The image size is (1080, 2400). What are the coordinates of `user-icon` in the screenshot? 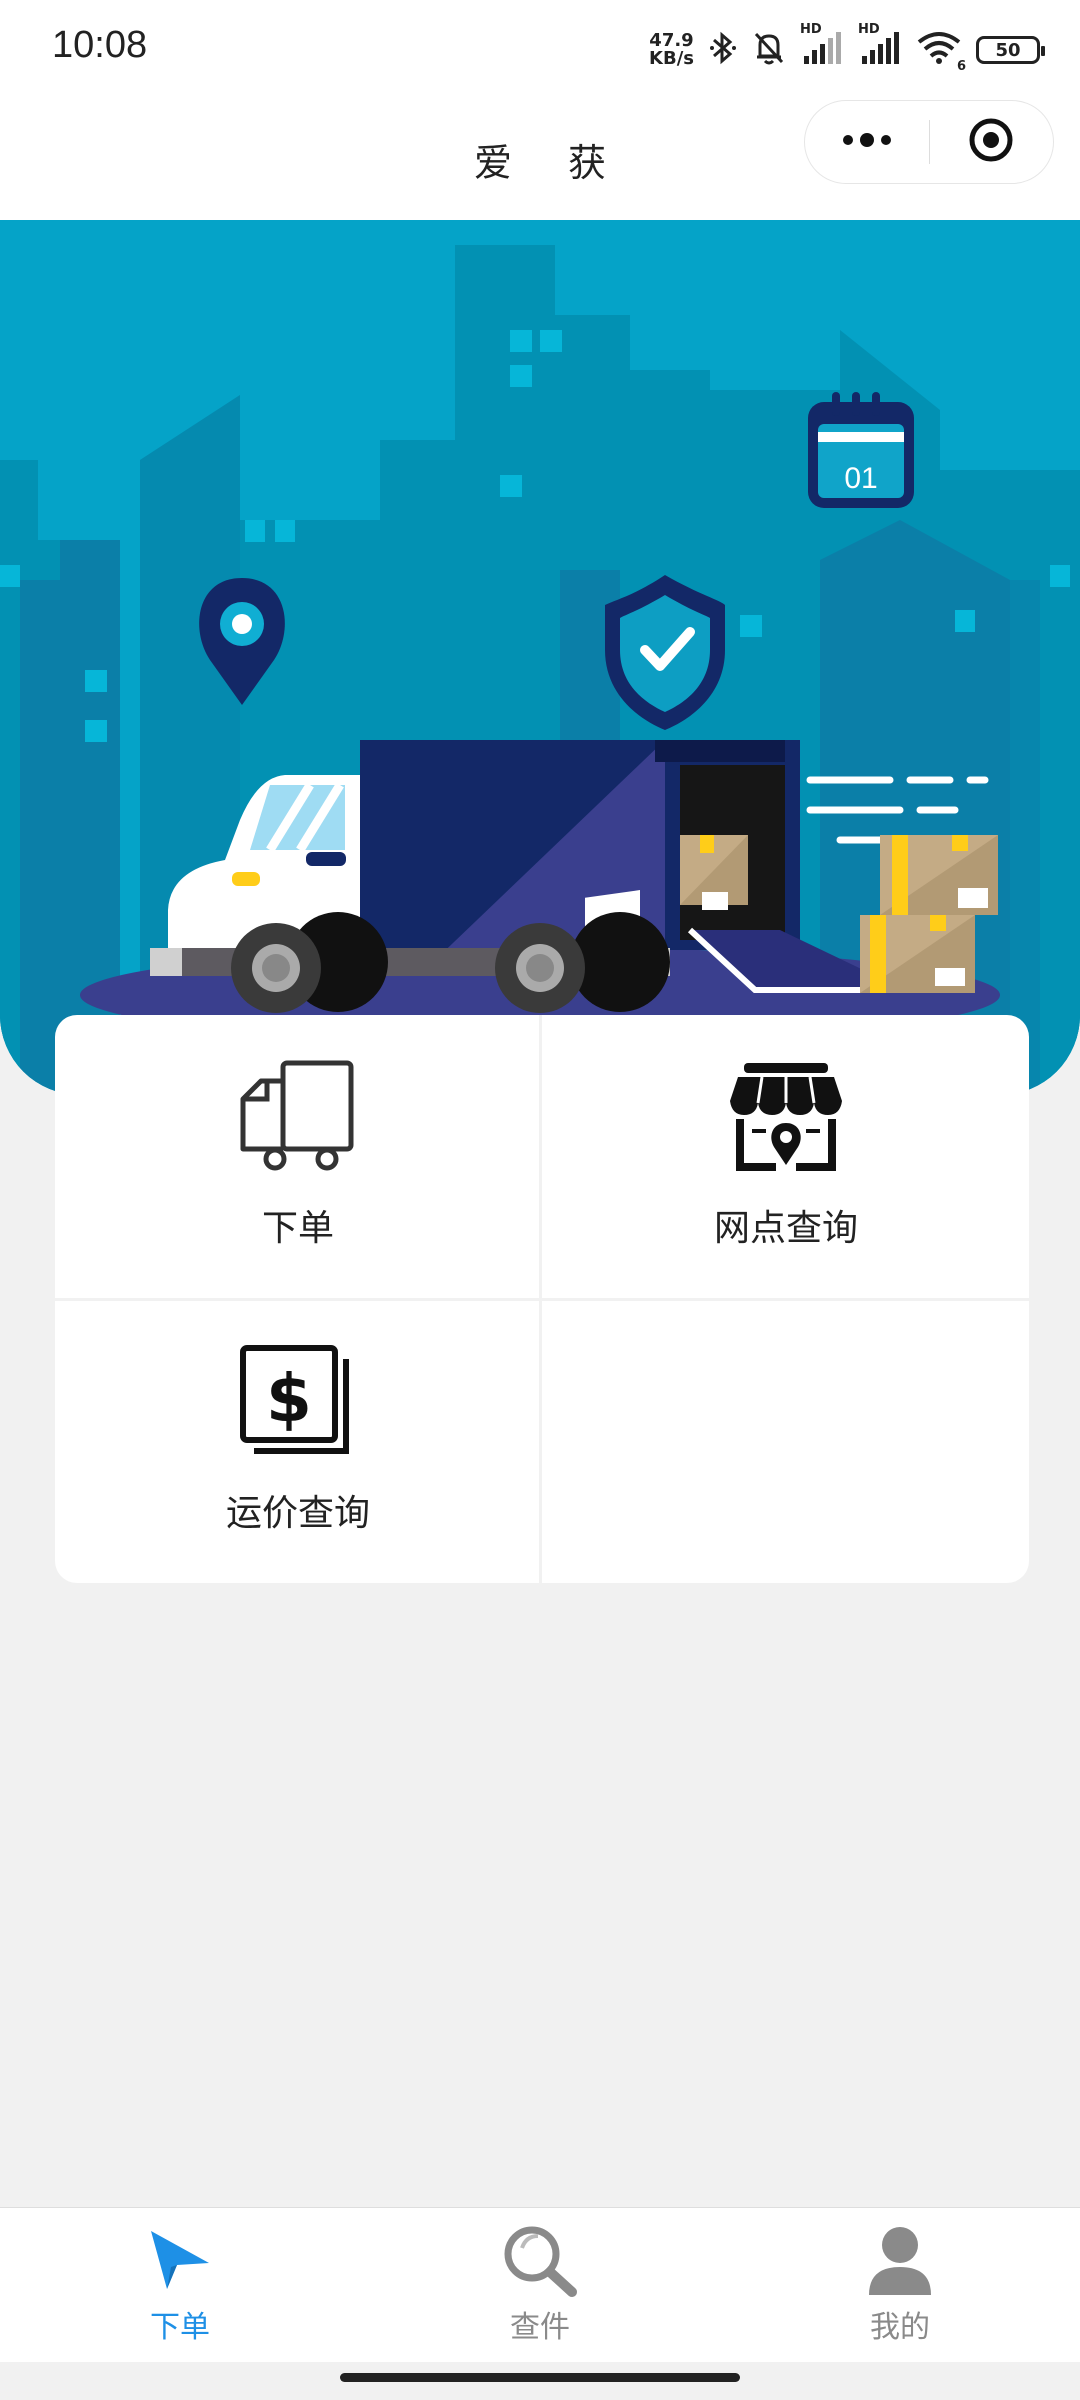 It's located at (900, 2260).